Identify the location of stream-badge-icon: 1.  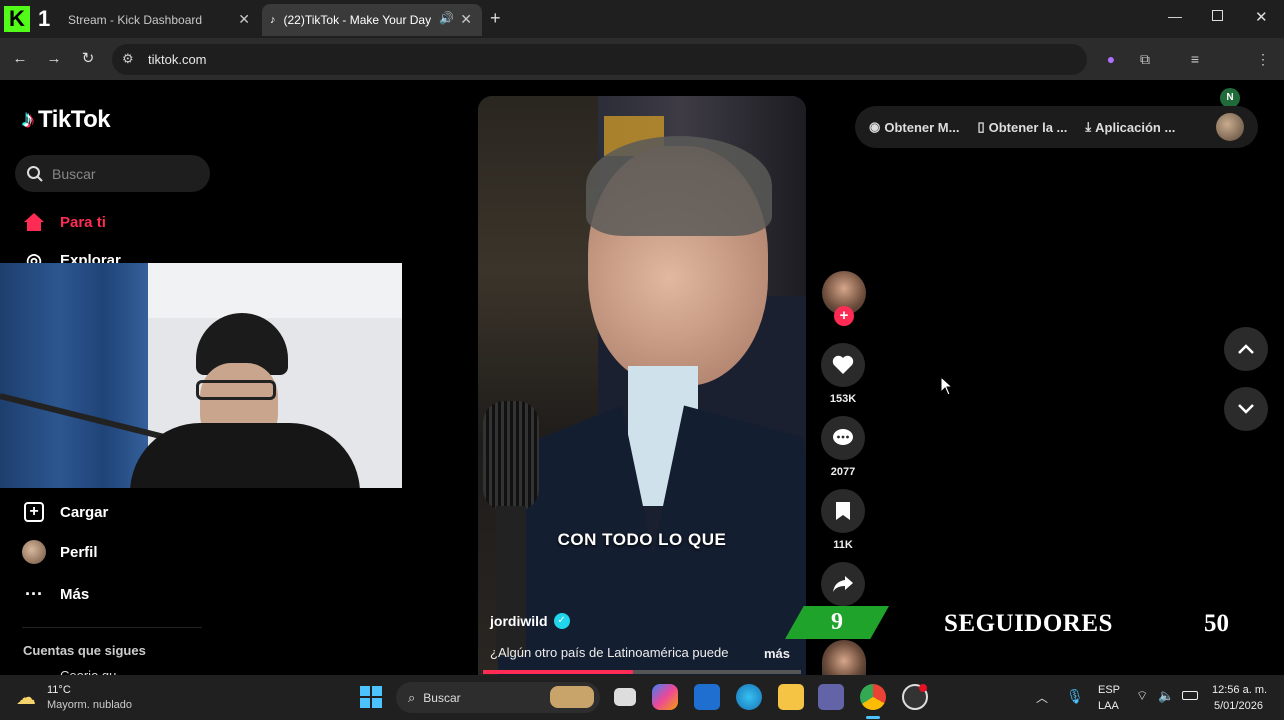
(49, 19).